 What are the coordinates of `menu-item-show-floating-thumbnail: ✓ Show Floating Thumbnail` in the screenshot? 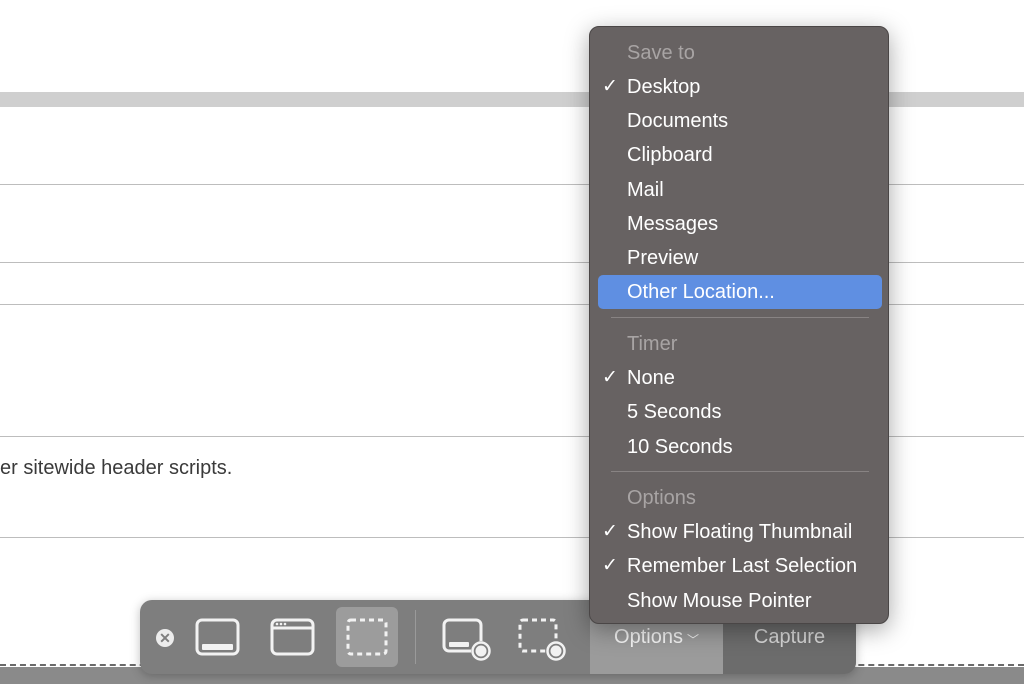 It's located at (740, 532).